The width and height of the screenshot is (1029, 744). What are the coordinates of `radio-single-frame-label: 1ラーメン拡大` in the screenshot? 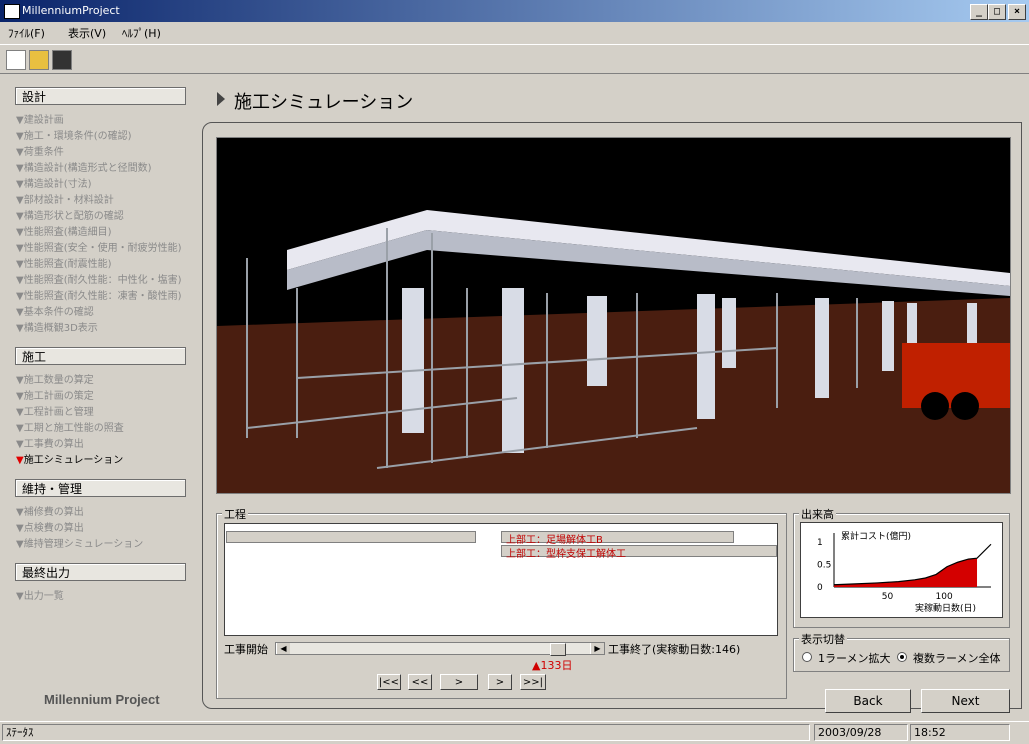 It's located at (854, 658).